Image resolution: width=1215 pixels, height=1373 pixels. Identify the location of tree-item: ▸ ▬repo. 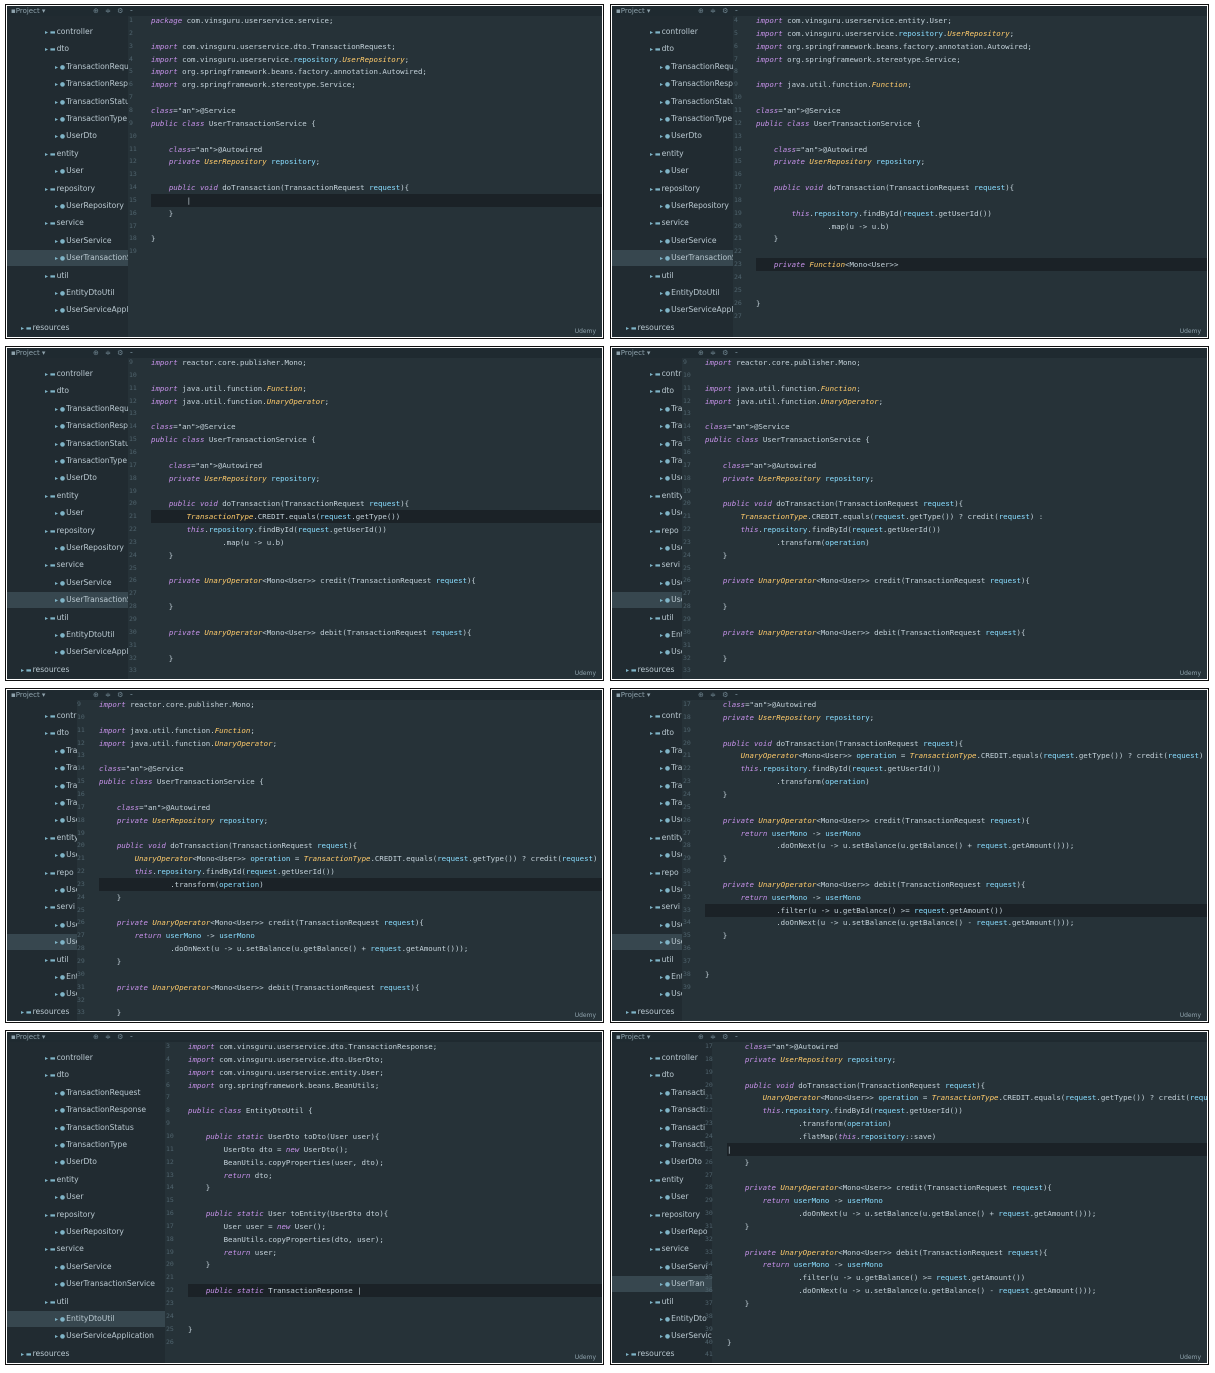
(647, 873).